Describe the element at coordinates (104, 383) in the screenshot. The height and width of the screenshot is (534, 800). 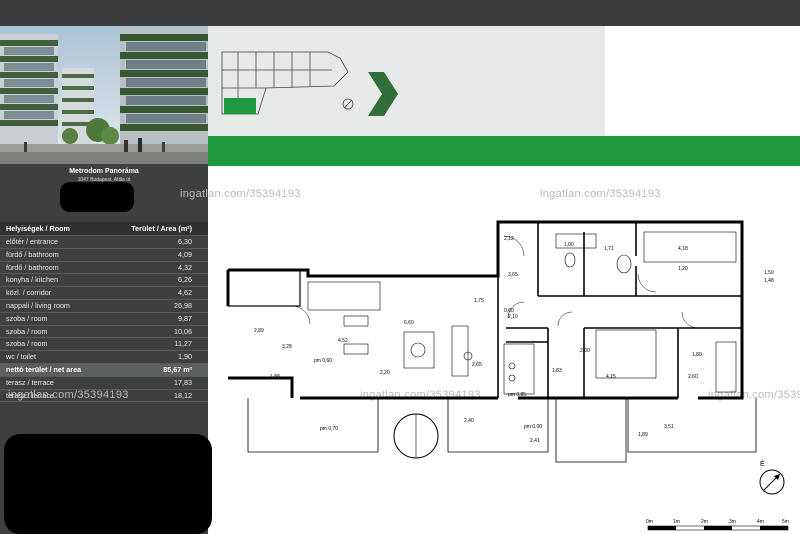
I see `table-row: terasz / terrace 17,83` at that location.